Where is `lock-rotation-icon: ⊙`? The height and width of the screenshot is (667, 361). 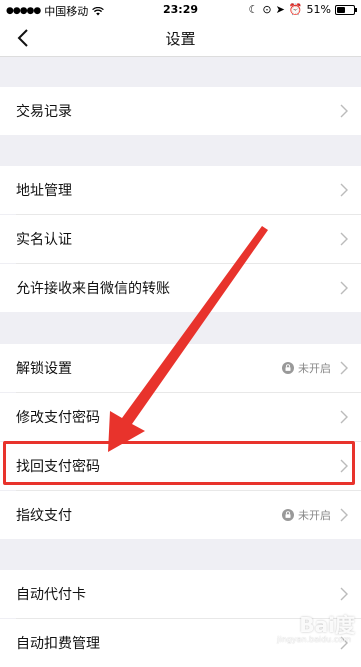
lock-rotation-icon: ⊙ is located at coordinates (267, 9).